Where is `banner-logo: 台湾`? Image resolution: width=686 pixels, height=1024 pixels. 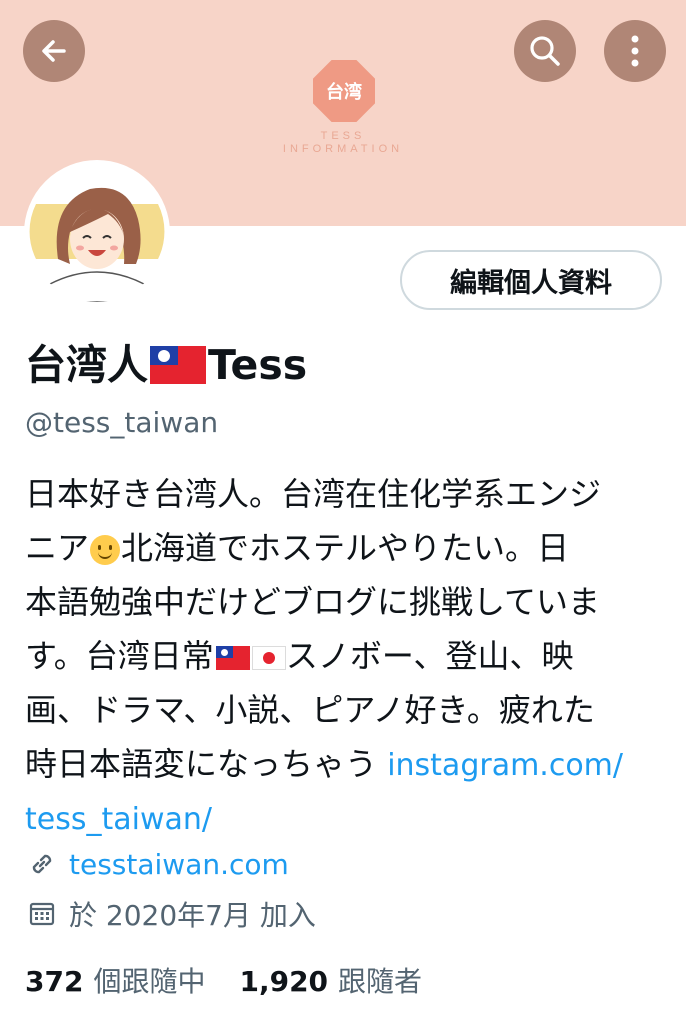 banner-logo: 台湾 is located at coordinates (344, 92).